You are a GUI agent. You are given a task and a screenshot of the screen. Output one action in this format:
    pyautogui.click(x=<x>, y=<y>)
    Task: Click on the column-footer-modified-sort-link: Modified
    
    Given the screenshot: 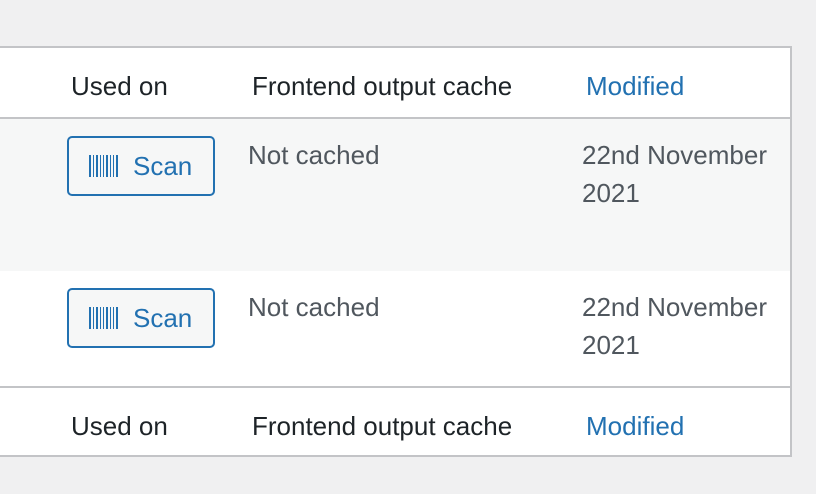 What is the action you would take?
    pyautogui.click(x=635, y=426)
    